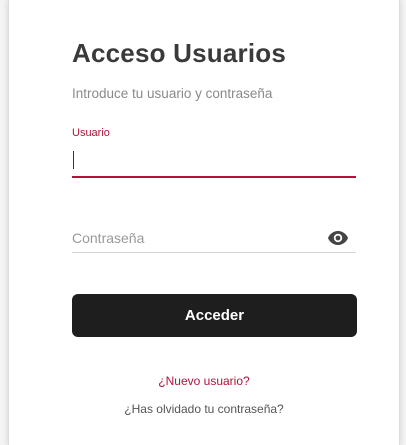 This screenshot has height=445, width=406. What do you see at coordinates (214, 162) in the screenshot?
I see `username-input` at bounding box center [214, 162].